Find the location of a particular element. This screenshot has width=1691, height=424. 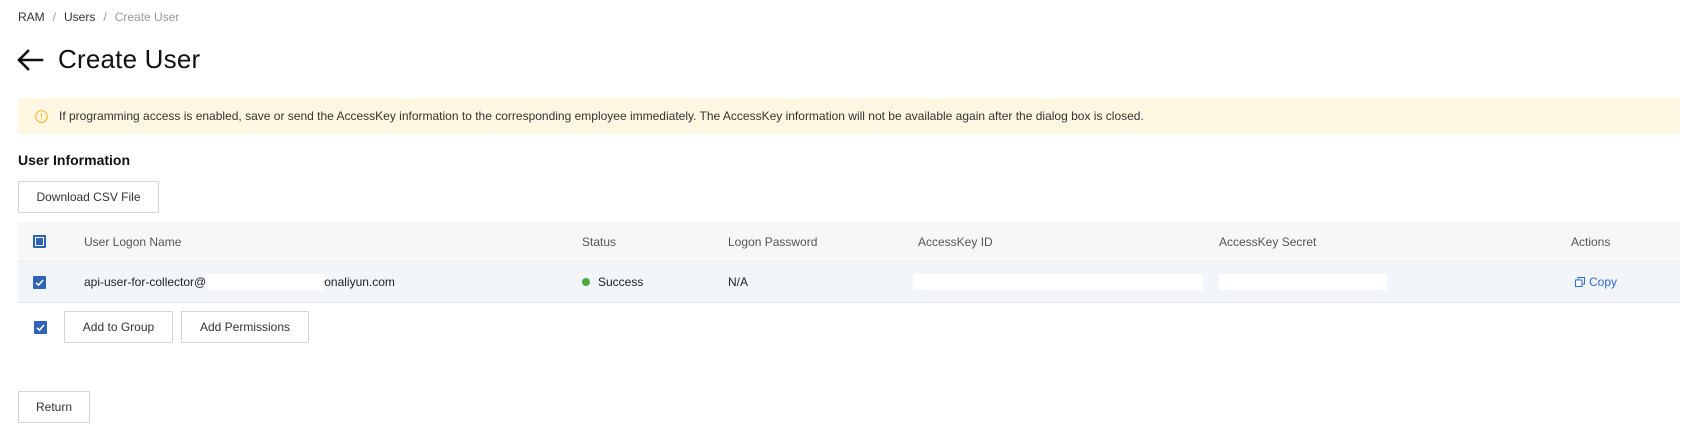

return-button: Return is located at coordinates (54, 407).